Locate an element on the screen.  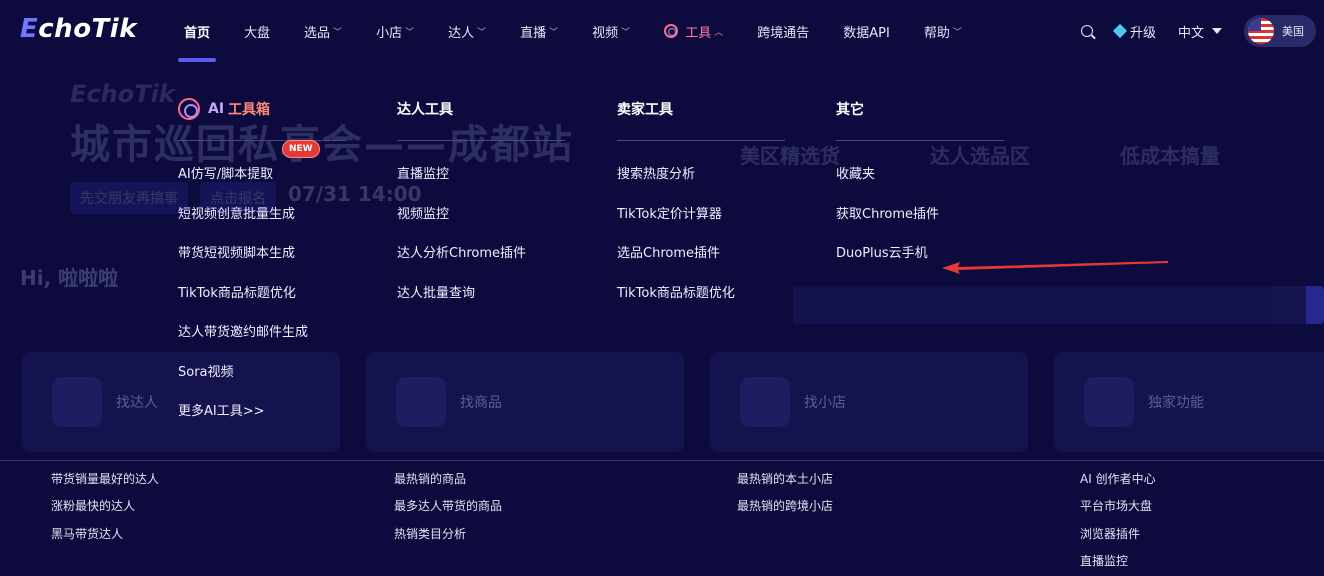
footer-column-products: 最热销的商品 最多达人带货的商品 热销类目分析 is located at coordinates (448, 506).